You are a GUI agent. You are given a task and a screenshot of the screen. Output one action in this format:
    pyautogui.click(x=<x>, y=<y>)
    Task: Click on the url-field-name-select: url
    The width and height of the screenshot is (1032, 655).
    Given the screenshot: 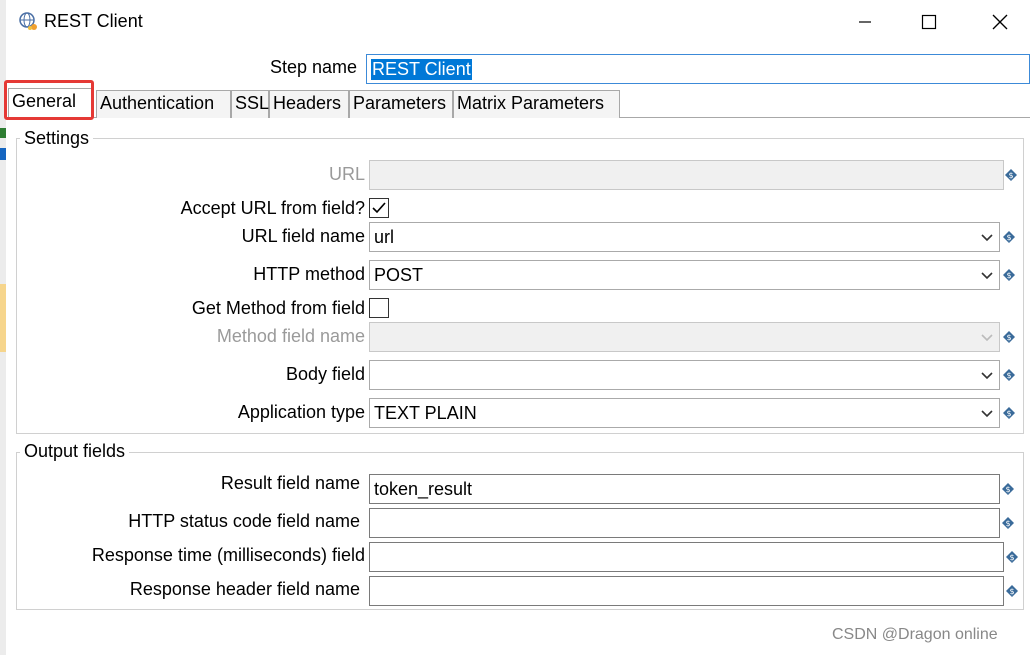 What is the action you would take?
    pyautogui.click(x=684, y=237)
    